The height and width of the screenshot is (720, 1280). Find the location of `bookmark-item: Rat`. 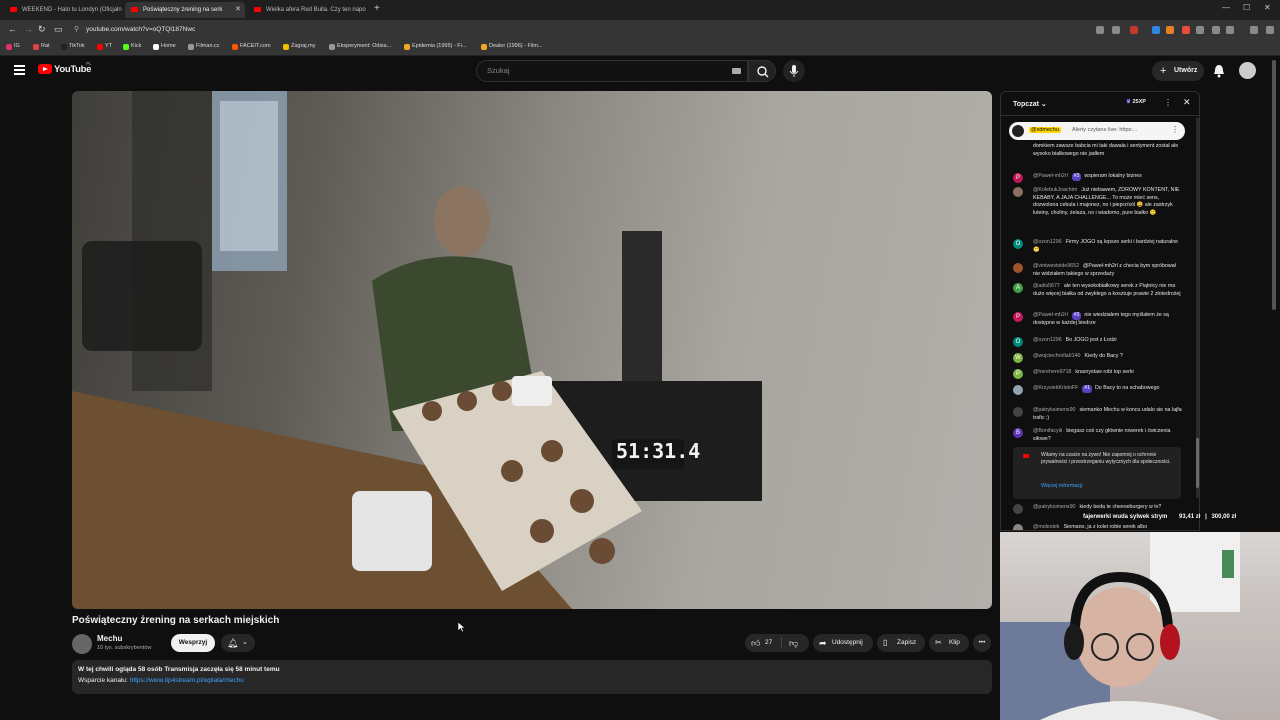

bookmark-item: Rat is located at coordinates (41, 46).